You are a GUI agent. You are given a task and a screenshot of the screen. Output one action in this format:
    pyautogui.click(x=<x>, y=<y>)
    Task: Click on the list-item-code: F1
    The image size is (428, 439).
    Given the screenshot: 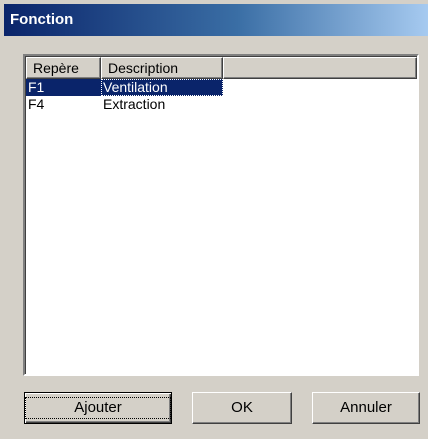 What is the action you would take?
    pyautogui.click(x=63, y=87)
    